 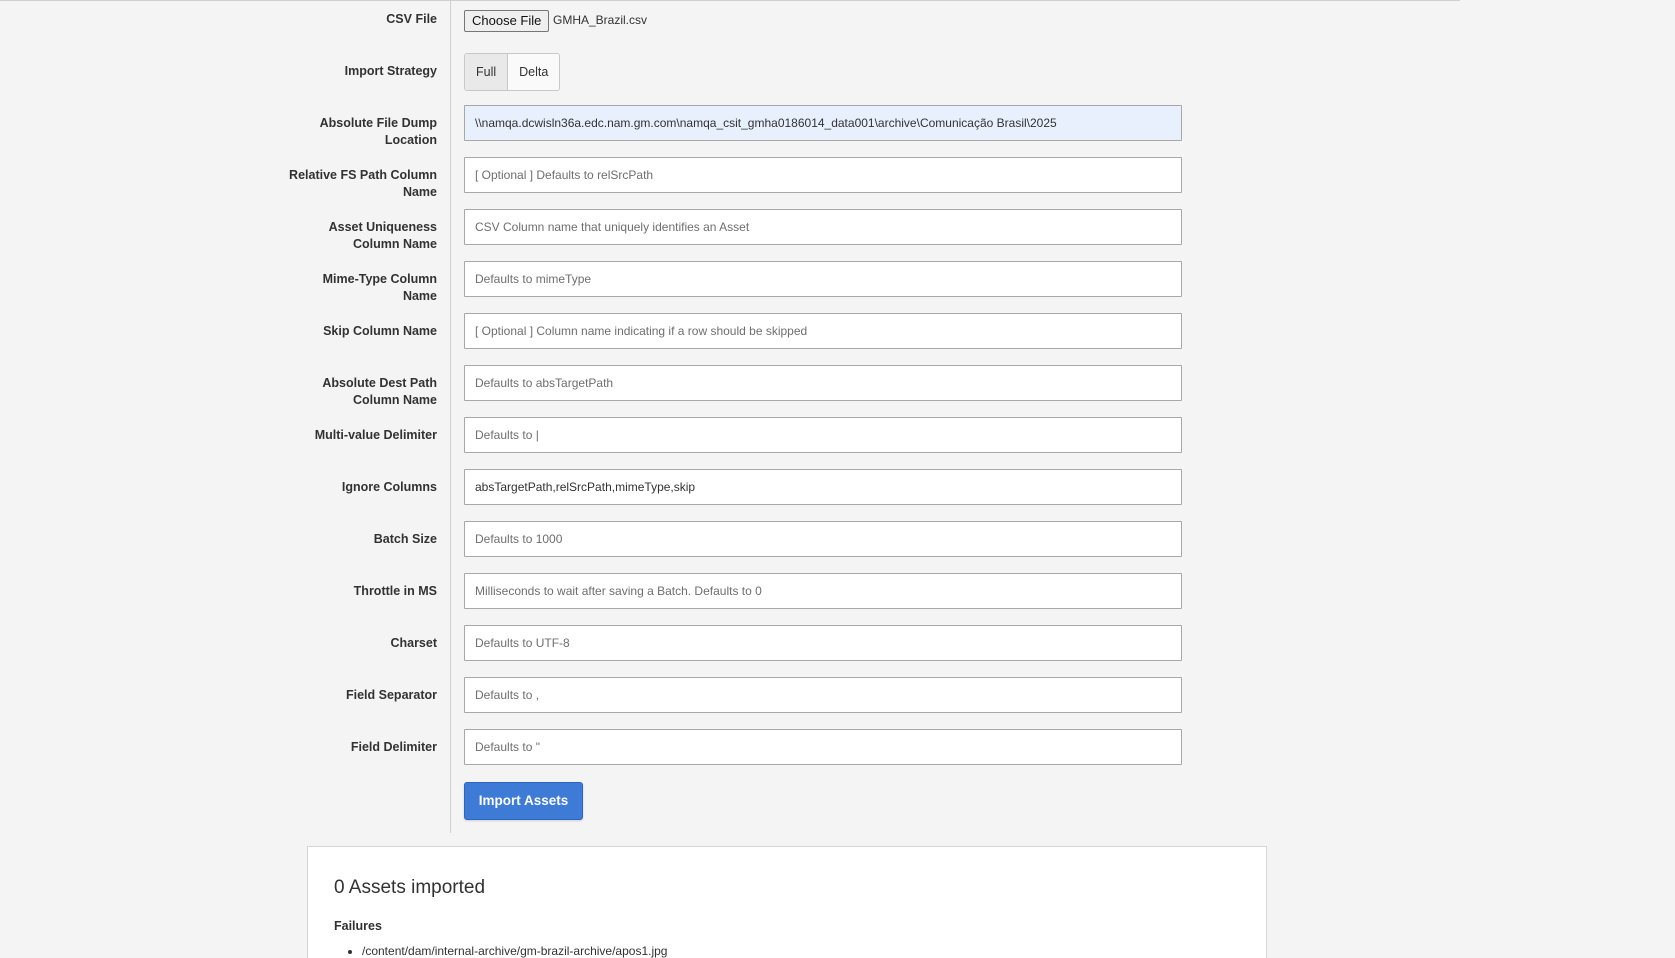 What do you see at coordinates (413, 643) in the screenshot?
I see `charset-label: Charset` at bounding box center [413, 643].